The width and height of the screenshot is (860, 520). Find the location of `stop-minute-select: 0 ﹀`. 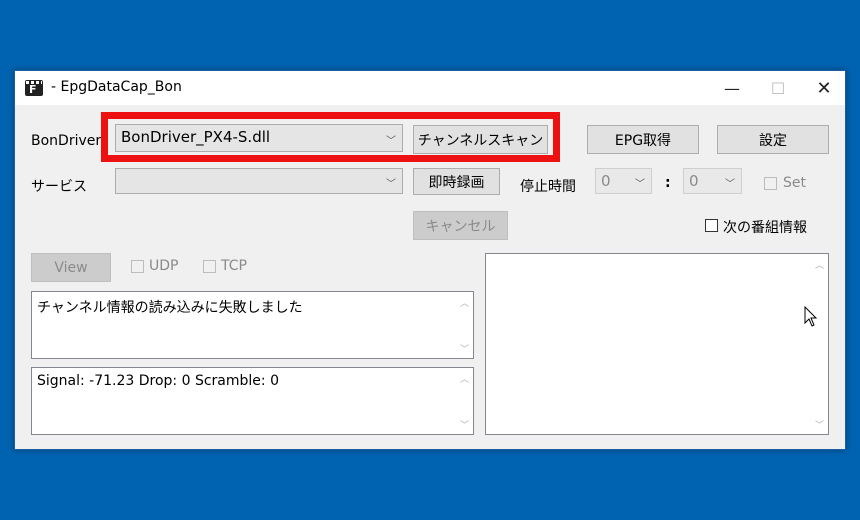

stop-minute-select: 0 ﹀ is located at coordinates (712, 181).